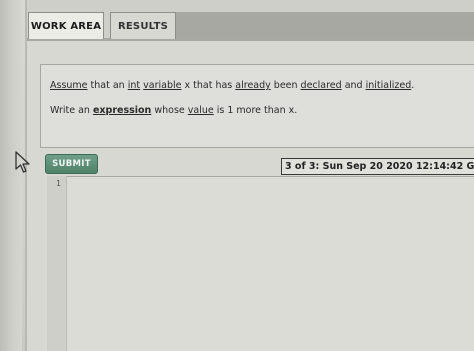 The height and width of the screenshot is (351, 474). Describe the element at coordinates (143, 25) in the screenshot. I see `tab-results: RESULTS` at that location.